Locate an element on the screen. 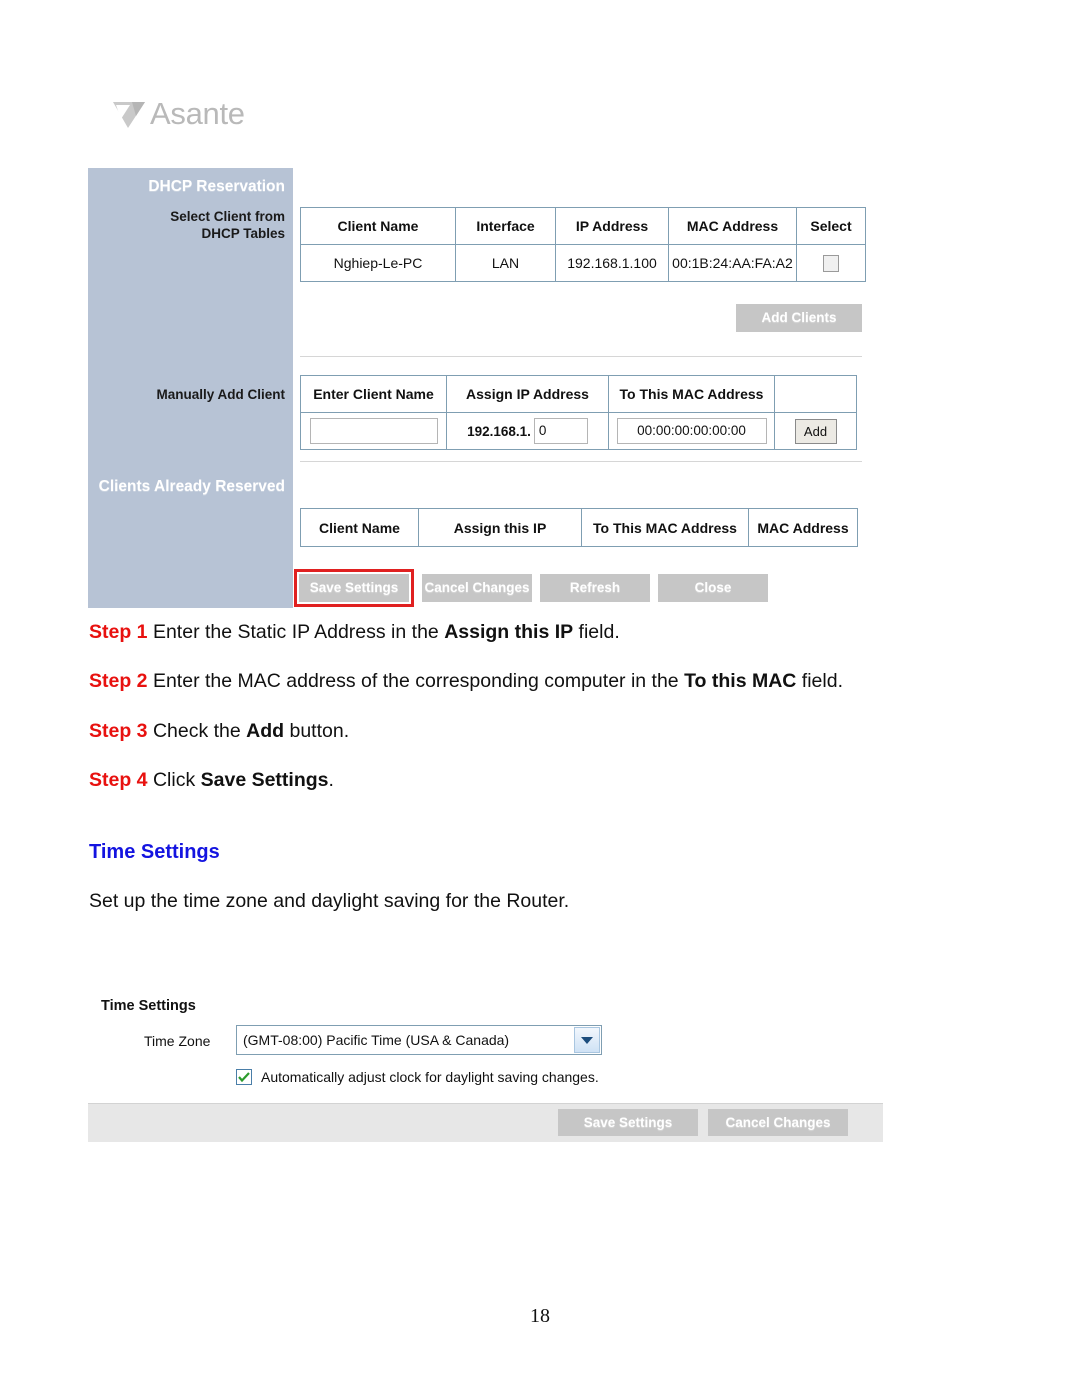 This screenshot has height=1397, width=1080. refresh-button: Refresh is located at coordinates (595, 588).